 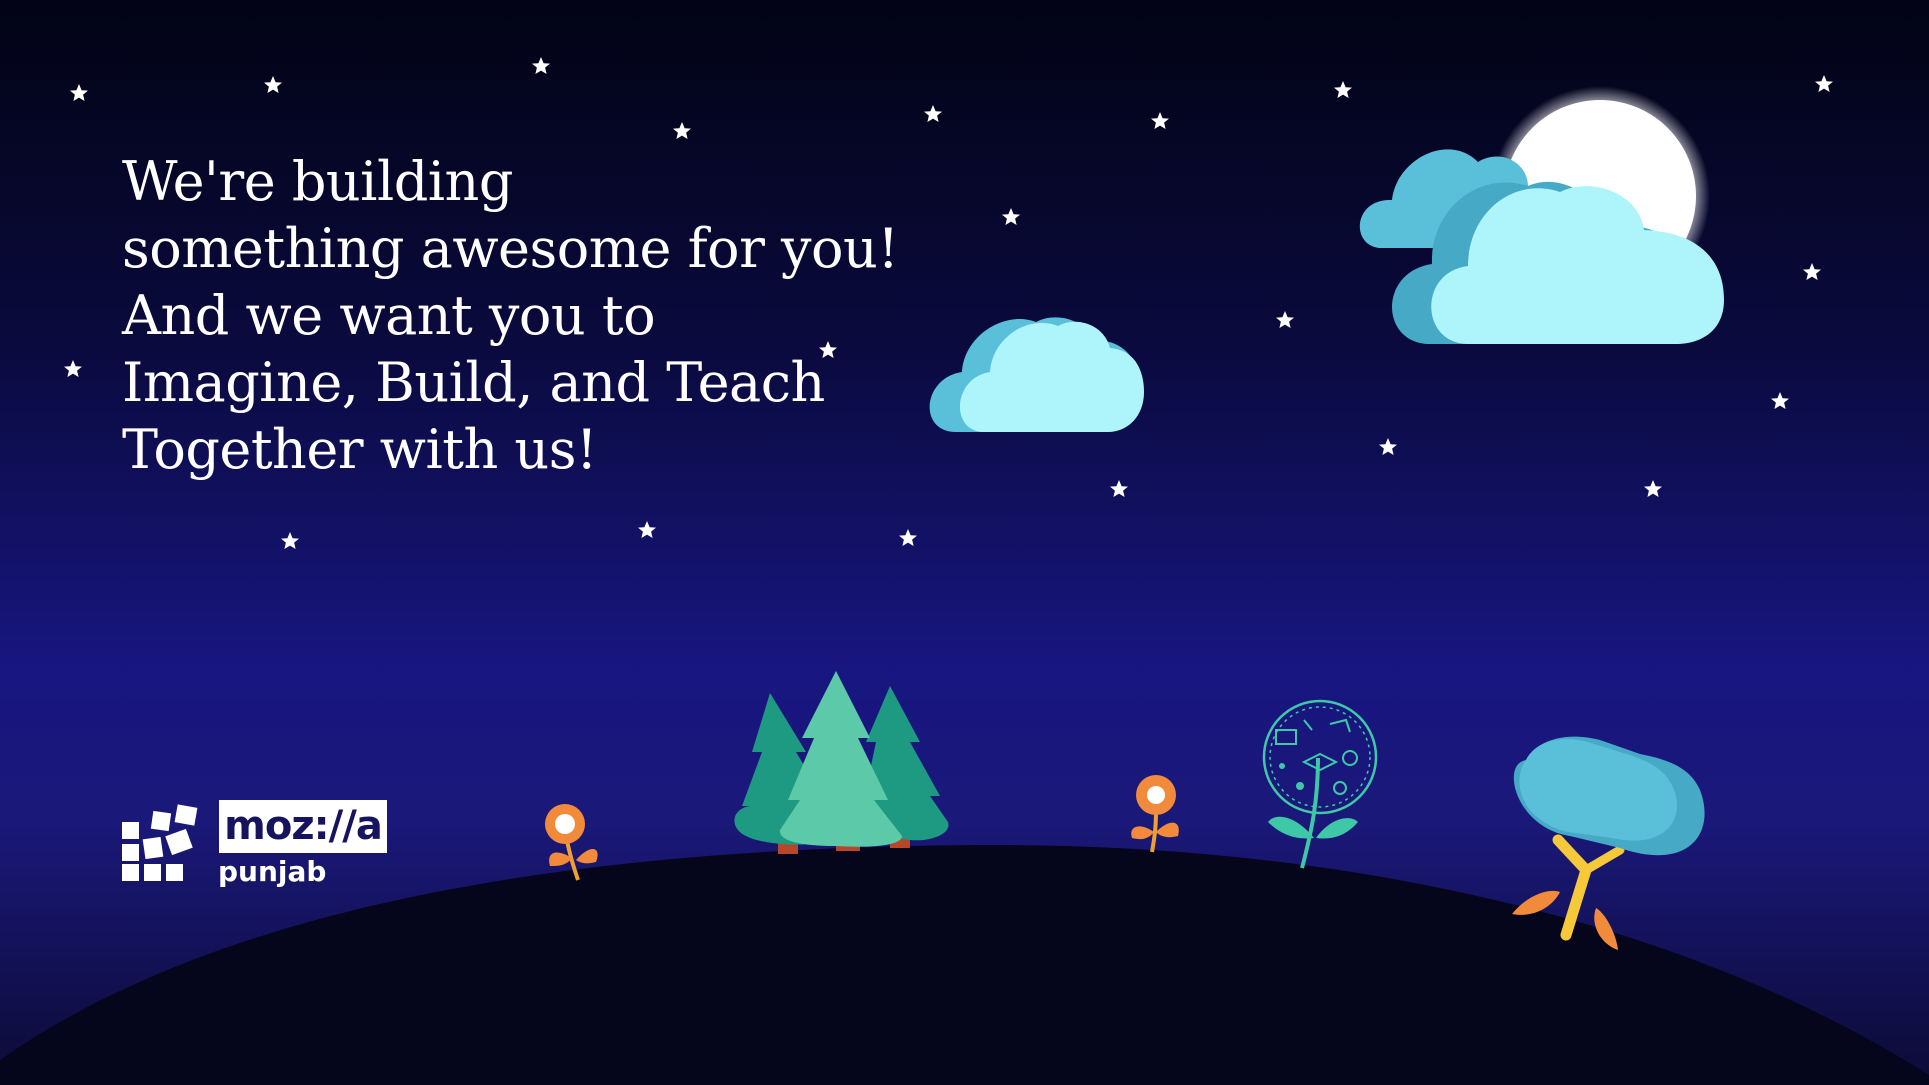 What do you see at coordinates (473, 382) in the screenshot?
I see `headline-line: Imagine, Build, and Teach` at bounding box center [473, 382].